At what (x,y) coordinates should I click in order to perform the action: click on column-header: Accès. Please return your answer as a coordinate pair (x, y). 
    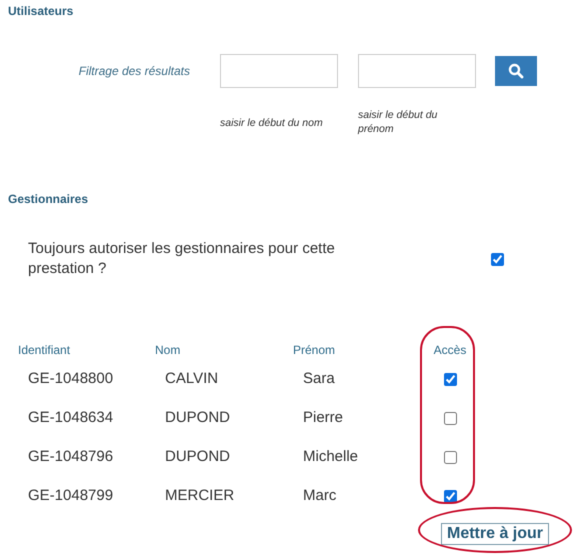
    Looking at the image, I should click on (450, 351).